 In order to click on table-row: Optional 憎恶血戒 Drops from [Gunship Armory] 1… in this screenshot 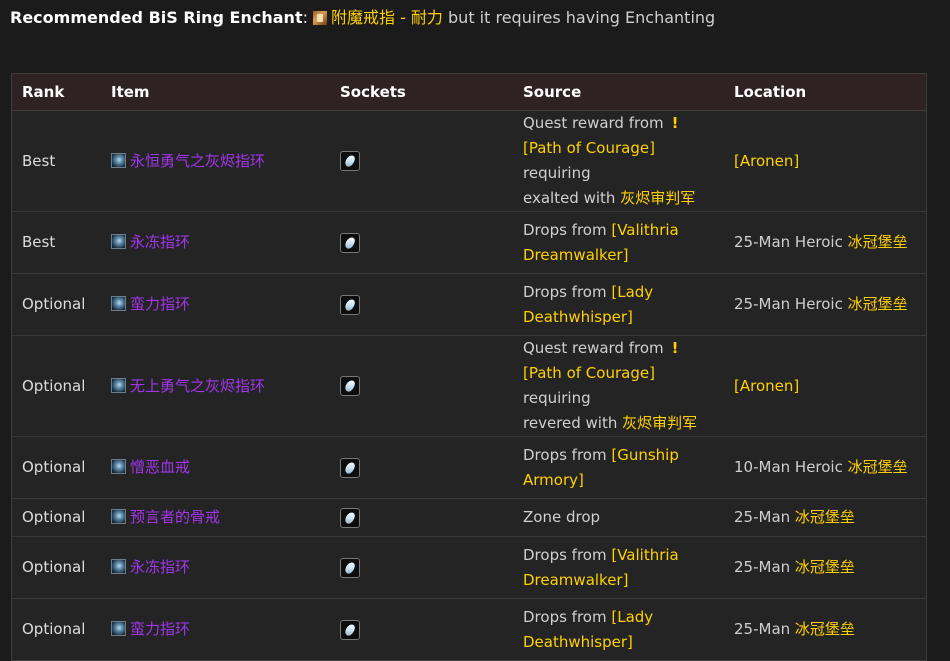, I will do `click(469, 467)`.